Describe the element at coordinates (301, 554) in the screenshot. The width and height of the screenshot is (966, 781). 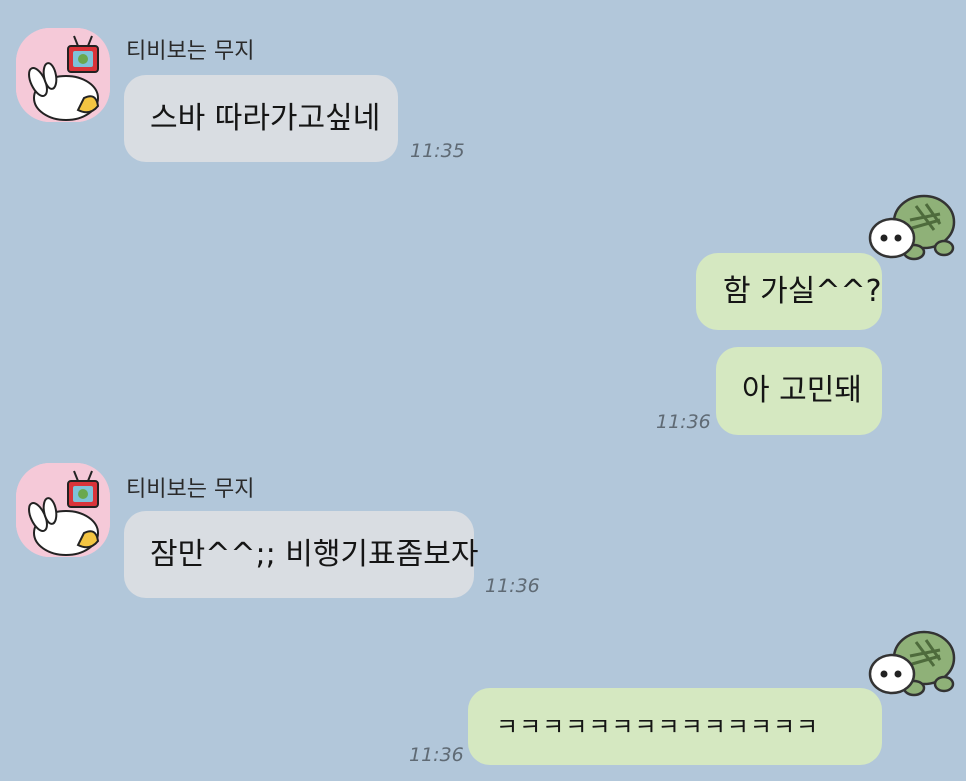
I see `message-bubble: 잠만^^;; 비행기표좀보자` at that location.